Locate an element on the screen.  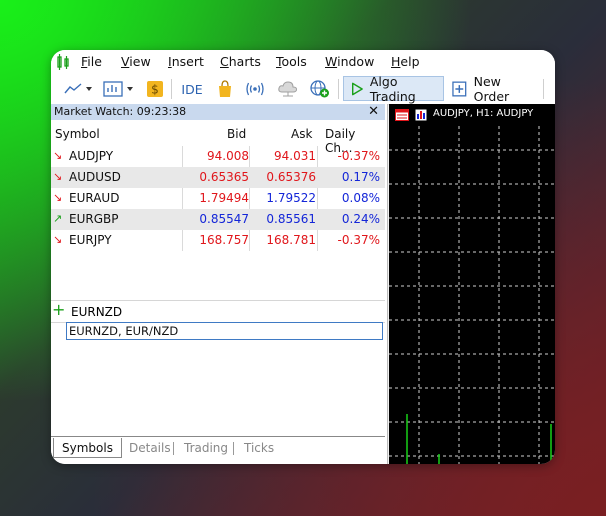
symbol-name: EURGBP is located at coordinates (94, 219).